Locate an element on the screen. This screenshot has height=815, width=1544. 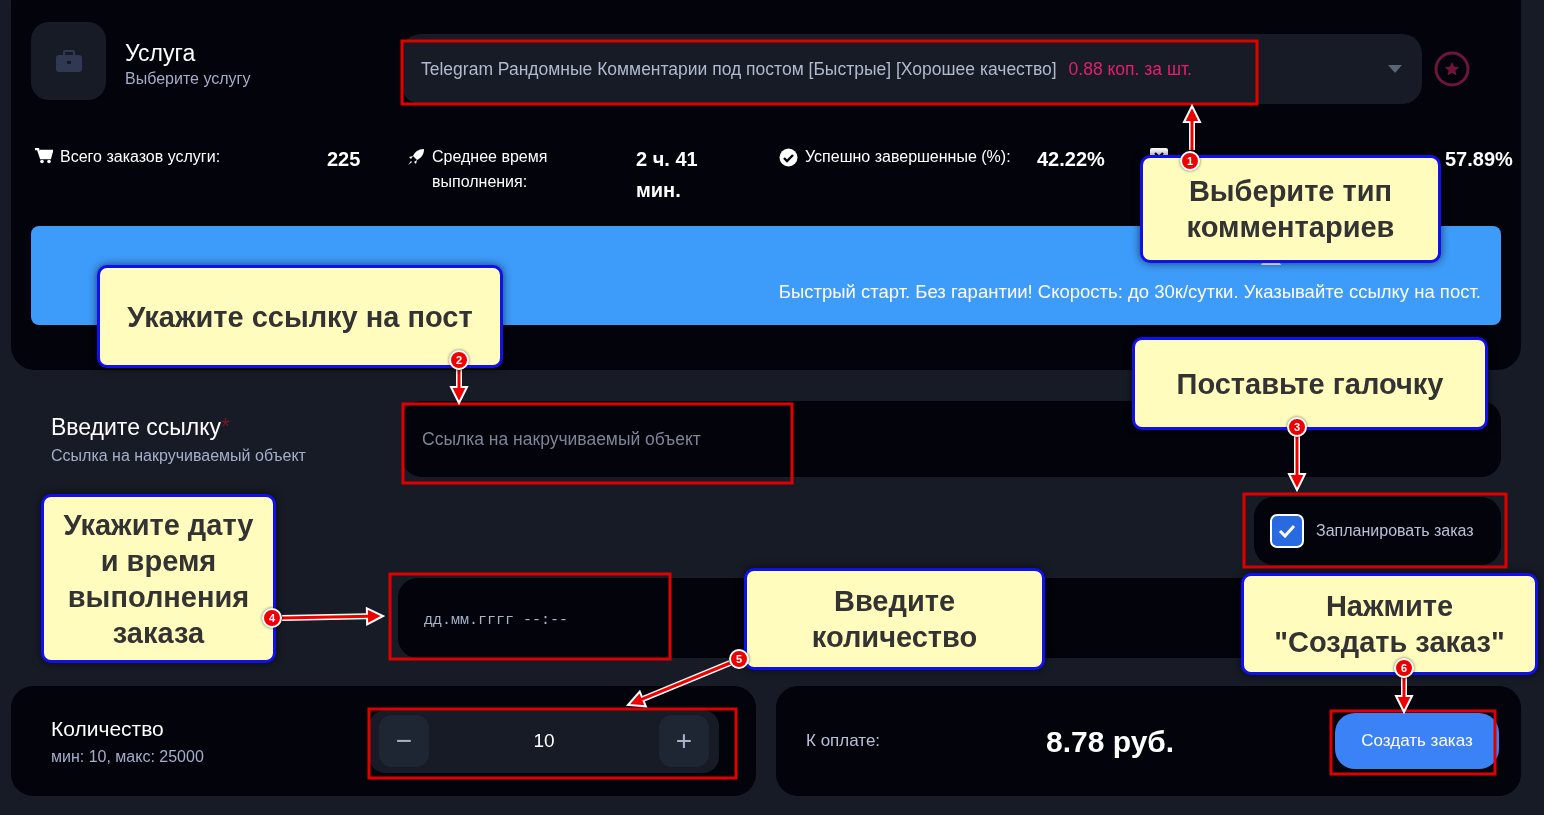
section-title: Услуга is located at coordinates (161, 53).